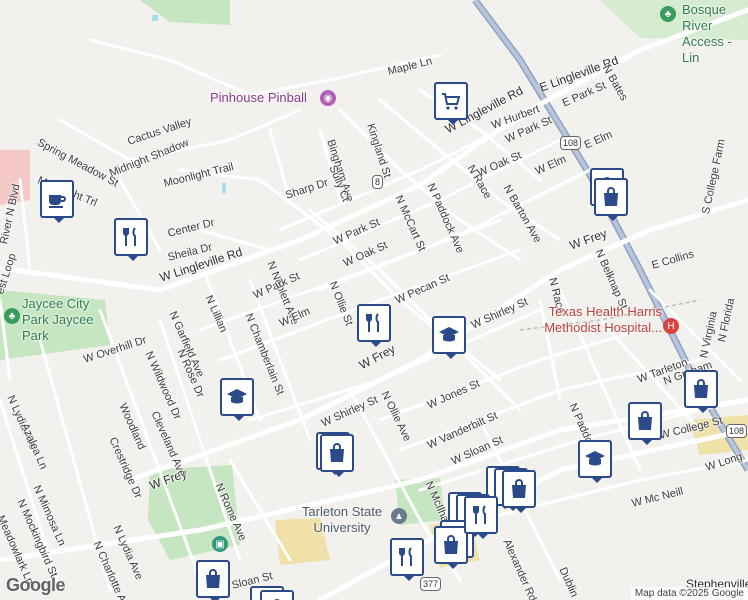  Describe the element at coordinates (689, 593) in the screenshot. I see `map-attribution: Map data ©2025 Google` at that location.